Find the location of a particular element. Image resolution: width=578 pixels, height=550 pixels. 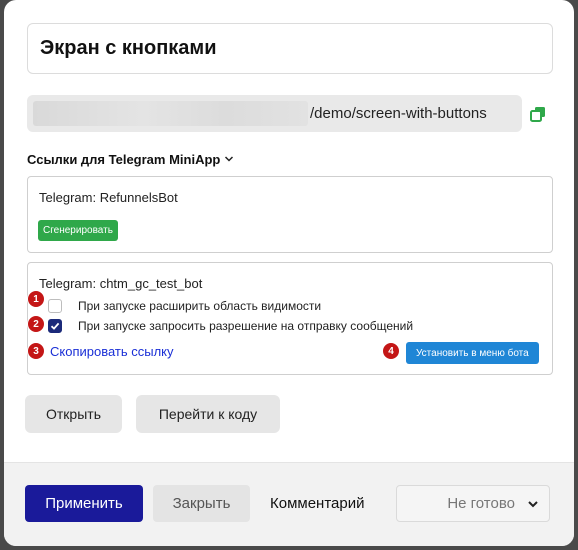

screen-title: Экран с кнопками is located at coordinates (128, 48).